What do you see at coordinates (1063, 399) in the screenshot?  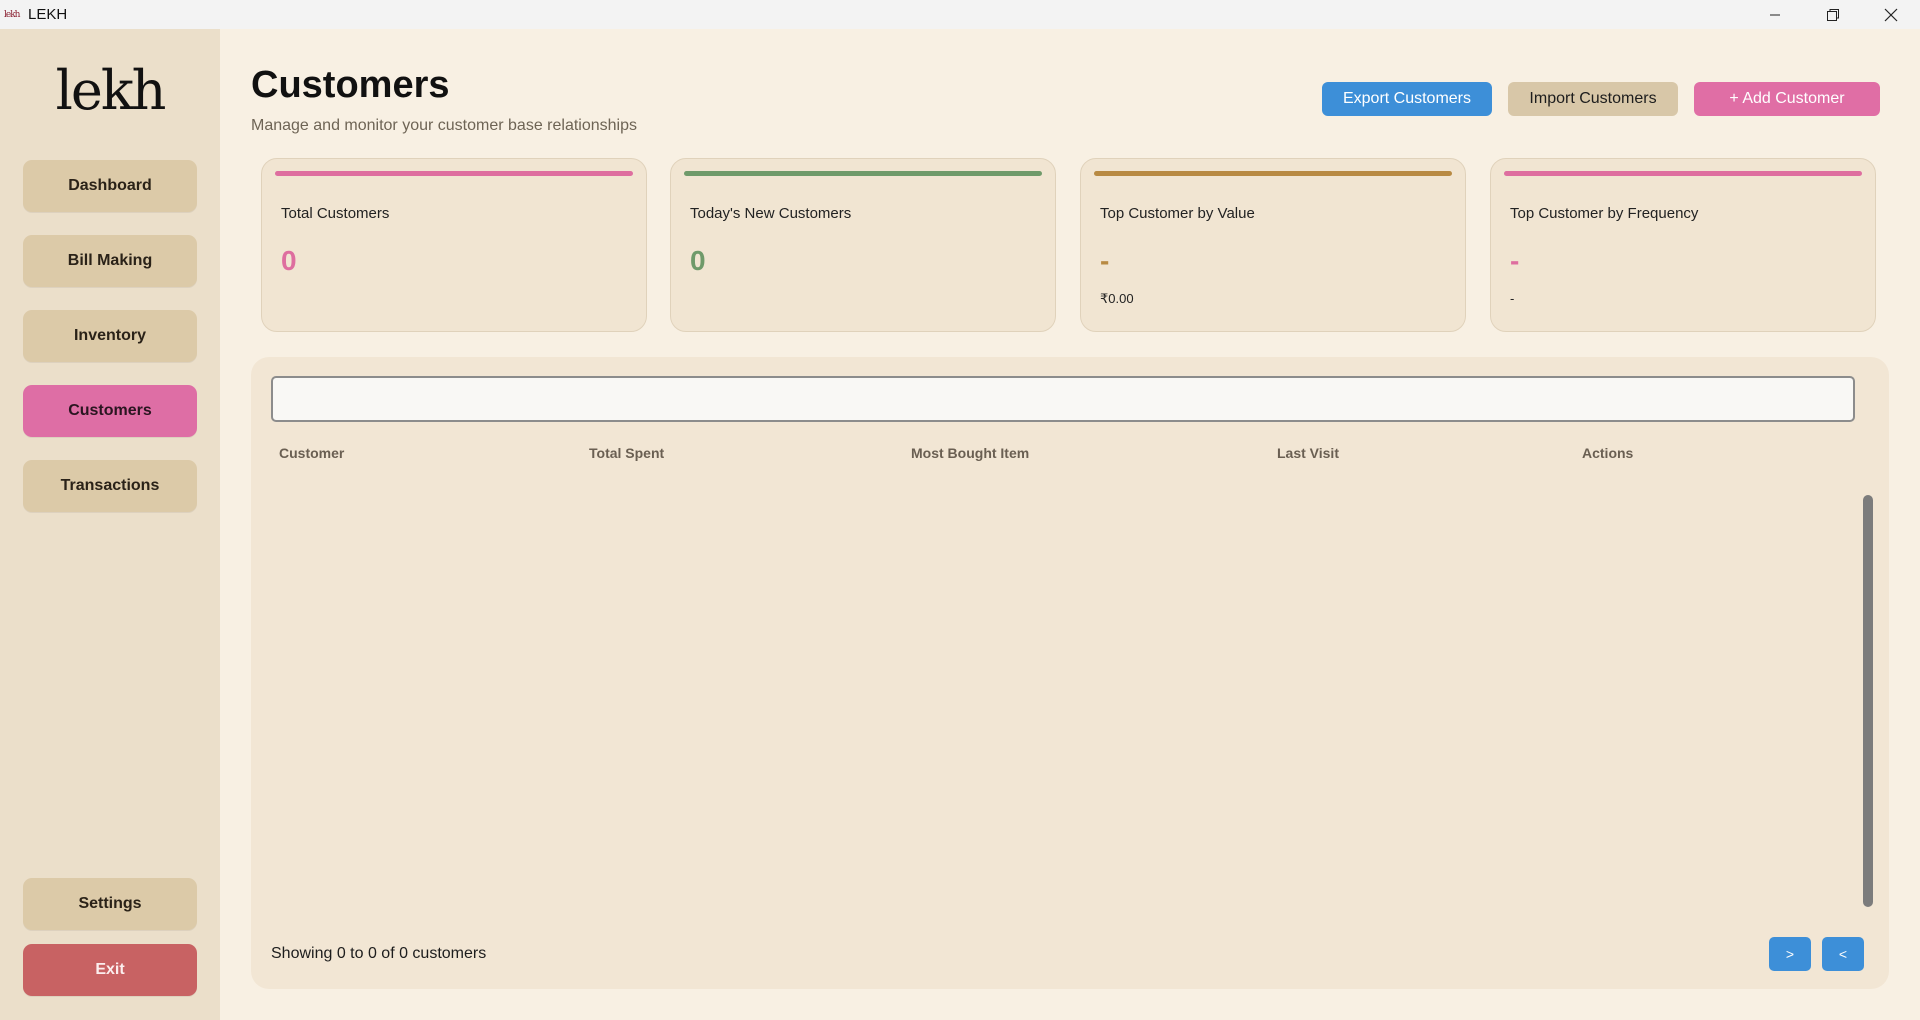 I see `search-input` at bounding box center [1063, 399].